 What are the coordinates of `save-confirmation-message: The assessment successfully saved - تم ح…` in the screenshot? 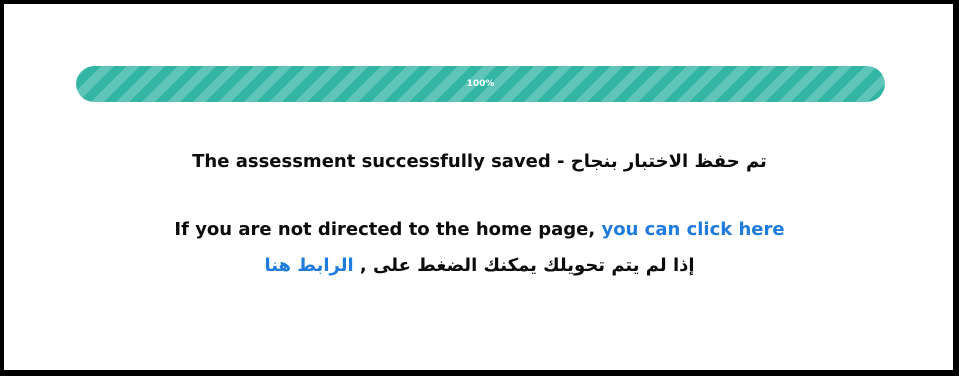 It's located at (479, 161).